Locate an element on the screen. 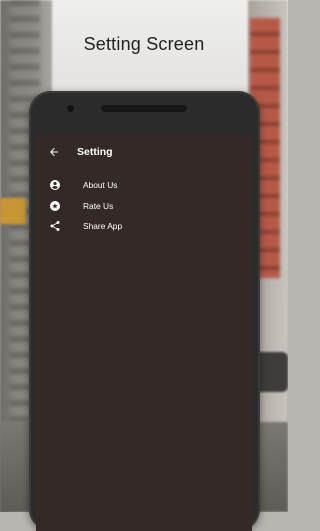  page-title: Setting is located at coordinates (95, 151).